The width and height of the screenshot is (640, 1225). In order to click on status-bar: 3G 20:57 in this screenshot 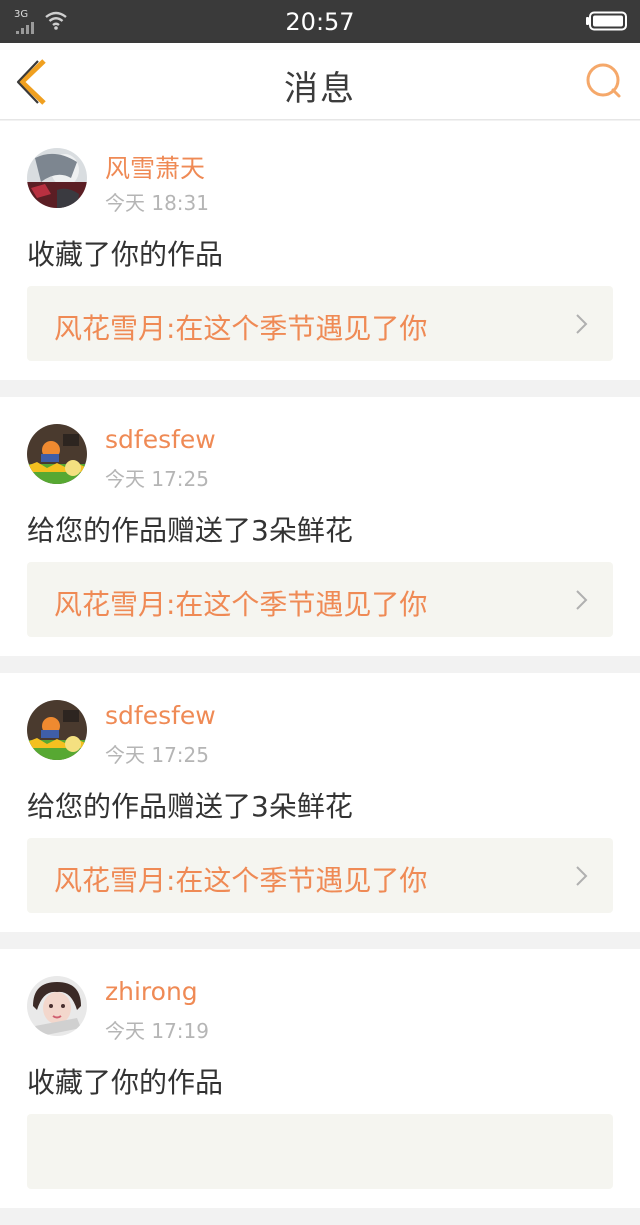, I will do `click(320, 21)`.